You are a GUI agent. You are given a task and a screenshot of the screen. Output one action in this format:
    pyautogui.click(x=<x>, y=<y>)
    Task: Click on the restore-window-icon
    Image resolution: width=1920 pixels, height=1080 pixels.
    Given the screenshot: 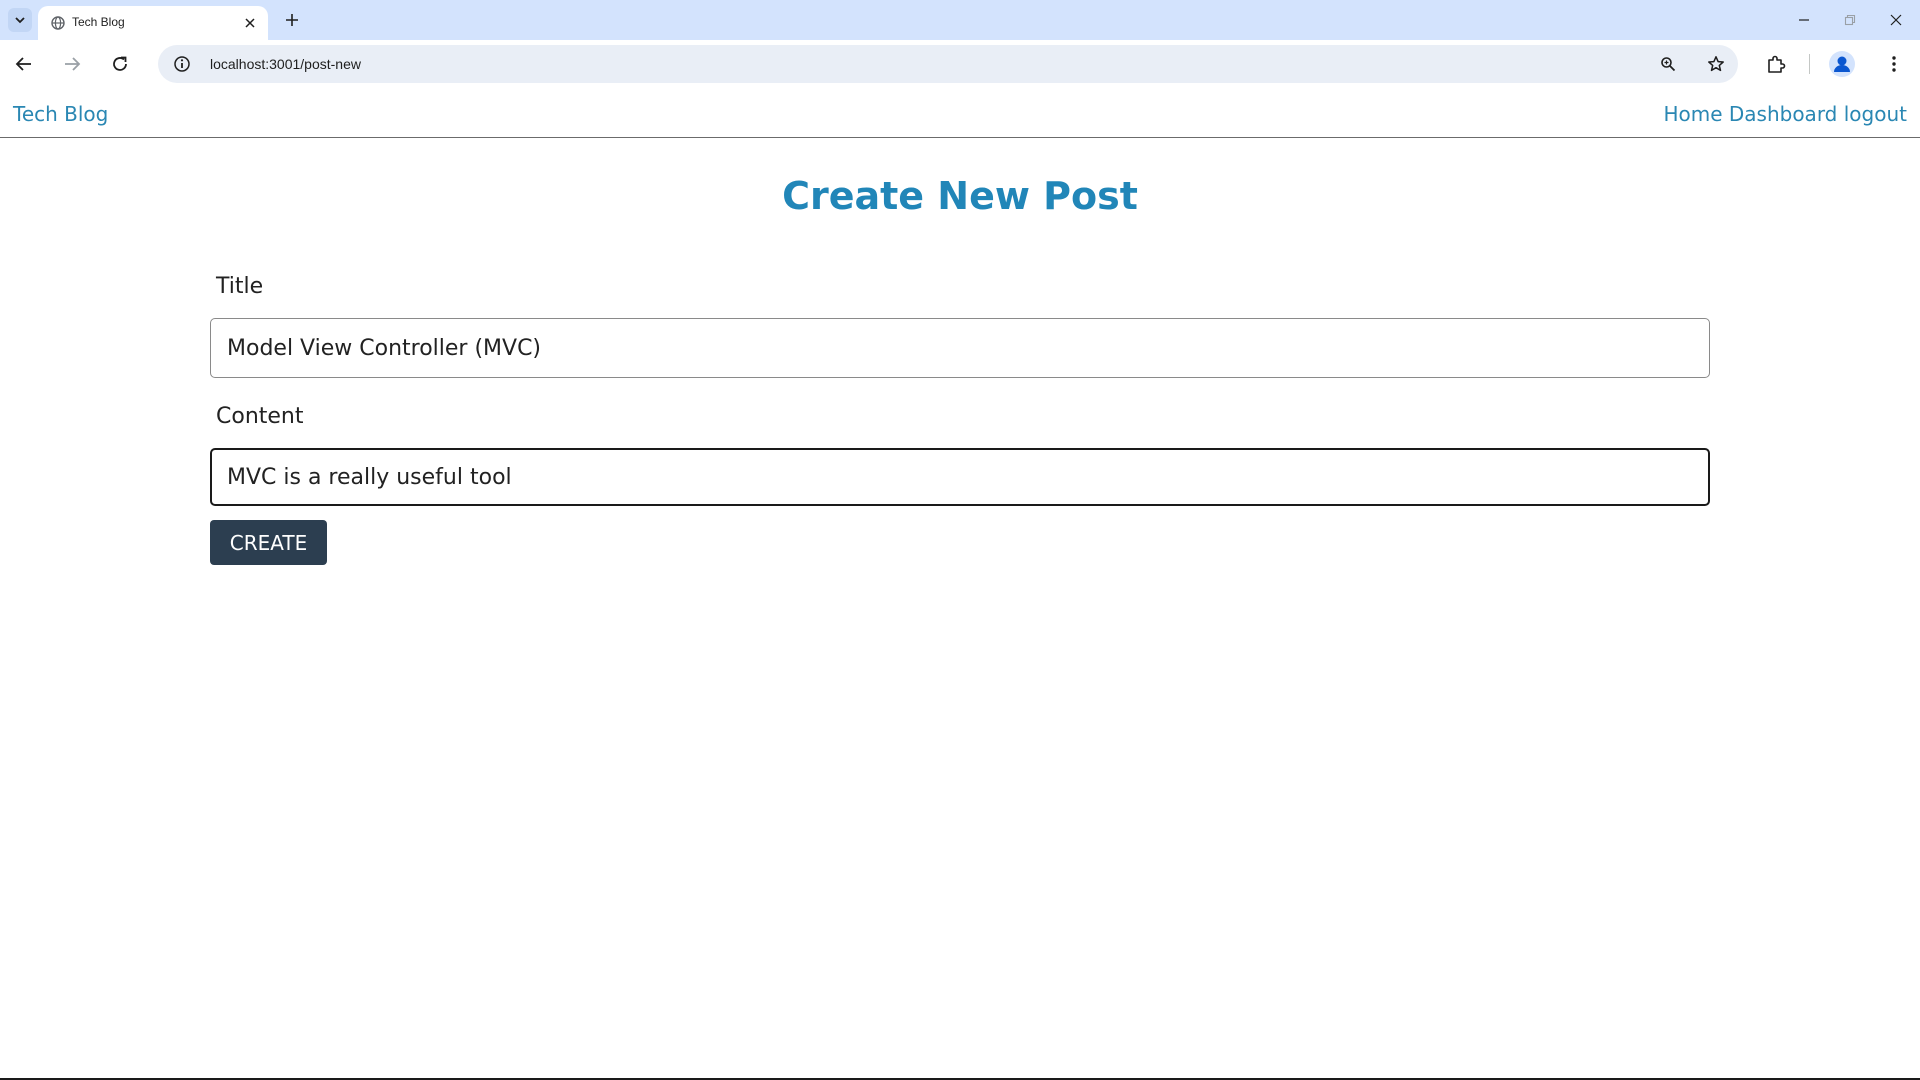 What is the action you would take?
    pyautogui.click(x=1850, y=20)
    